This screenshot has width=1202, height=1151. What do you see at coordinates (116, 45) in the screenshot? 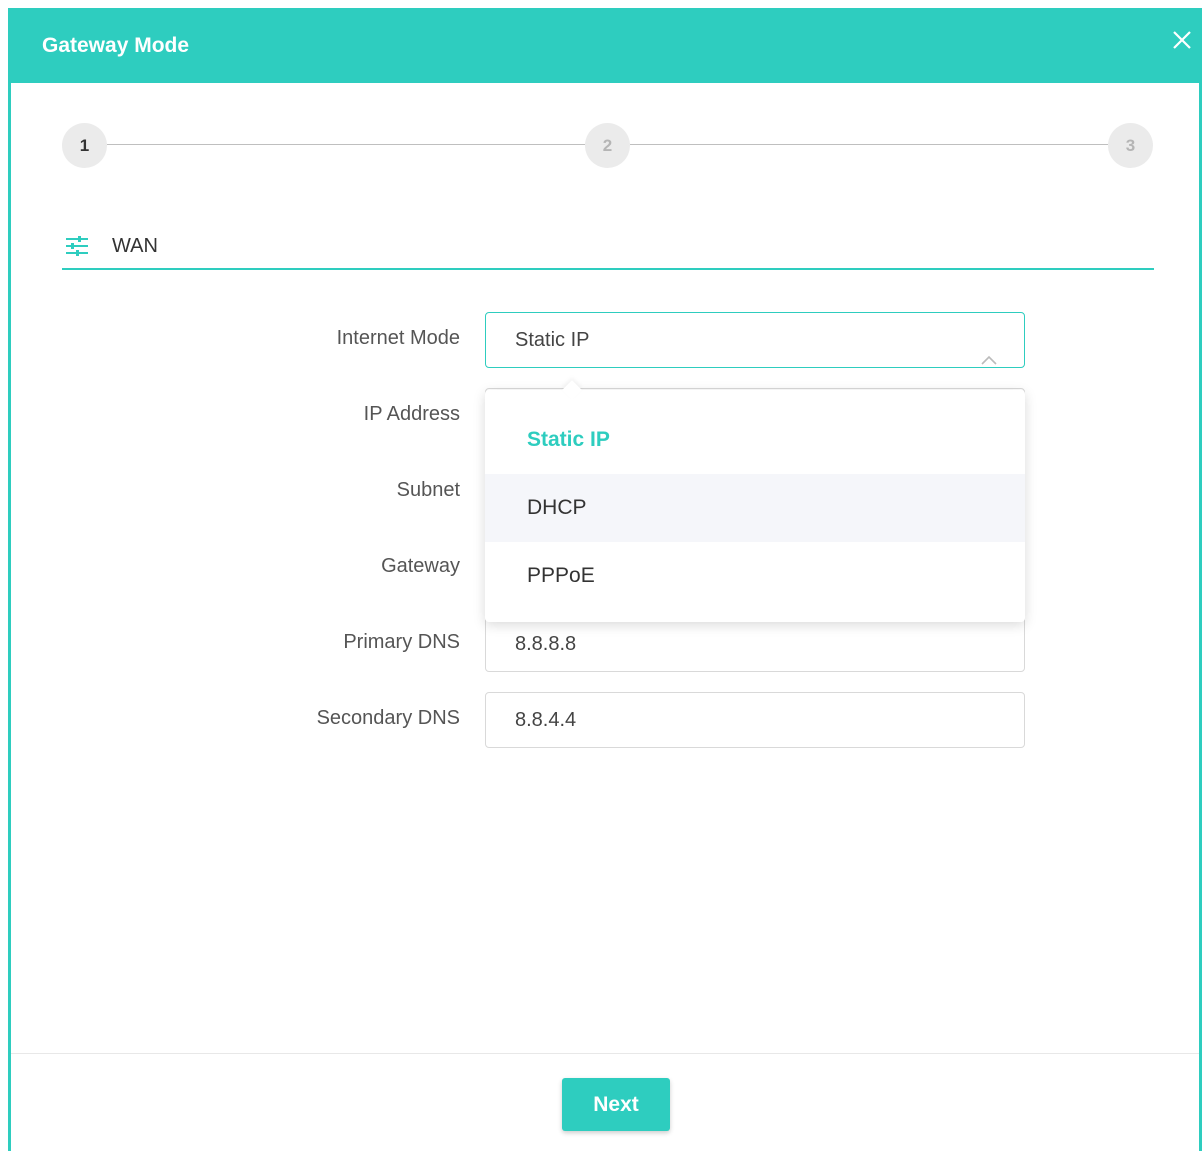
I see `dialog-title: Gateway Mode` at bounding box center [116, 45].